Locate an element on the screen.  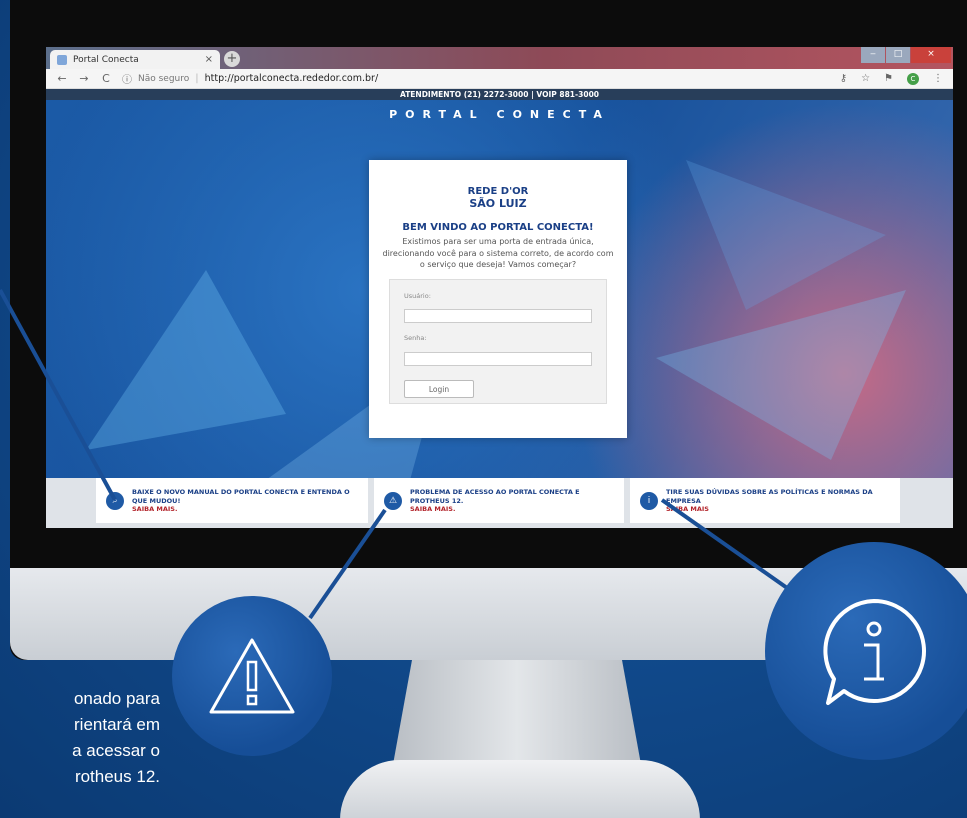
info-bubble-icon is located at coordinates (874, 652).